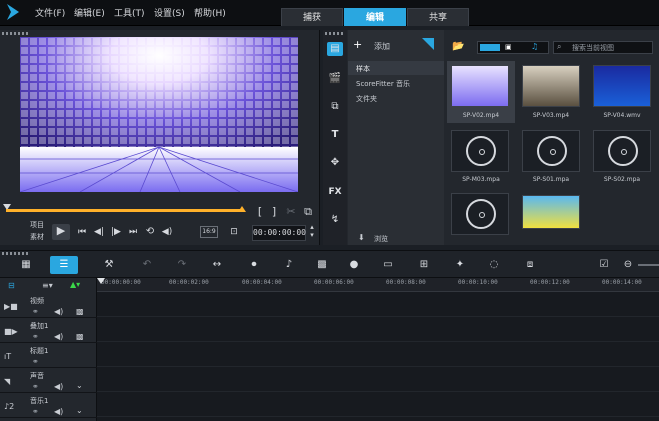 The height and width of the screenshot is (421, 659). Describe the element at coordinates (490, 47) in the screenshot. I see `show-video-icon` at that location.